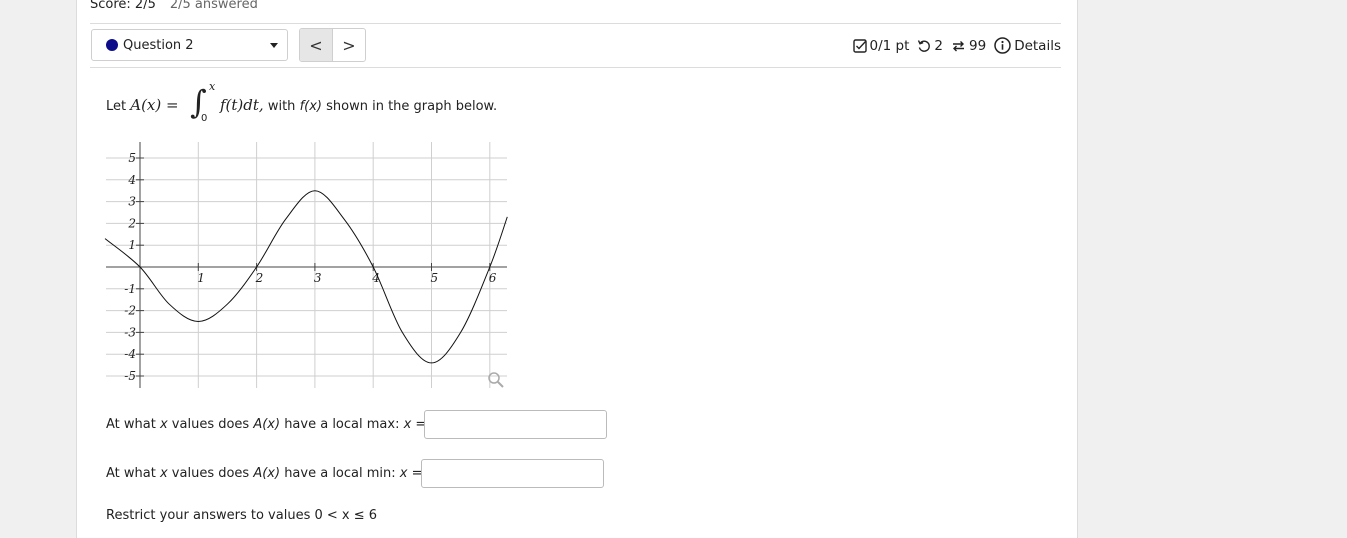 This screenshot has width=1347, height=538. Describe the element at coordinates (130, 289) in the screenshot. I see `y-tick-label: -1` at that location.